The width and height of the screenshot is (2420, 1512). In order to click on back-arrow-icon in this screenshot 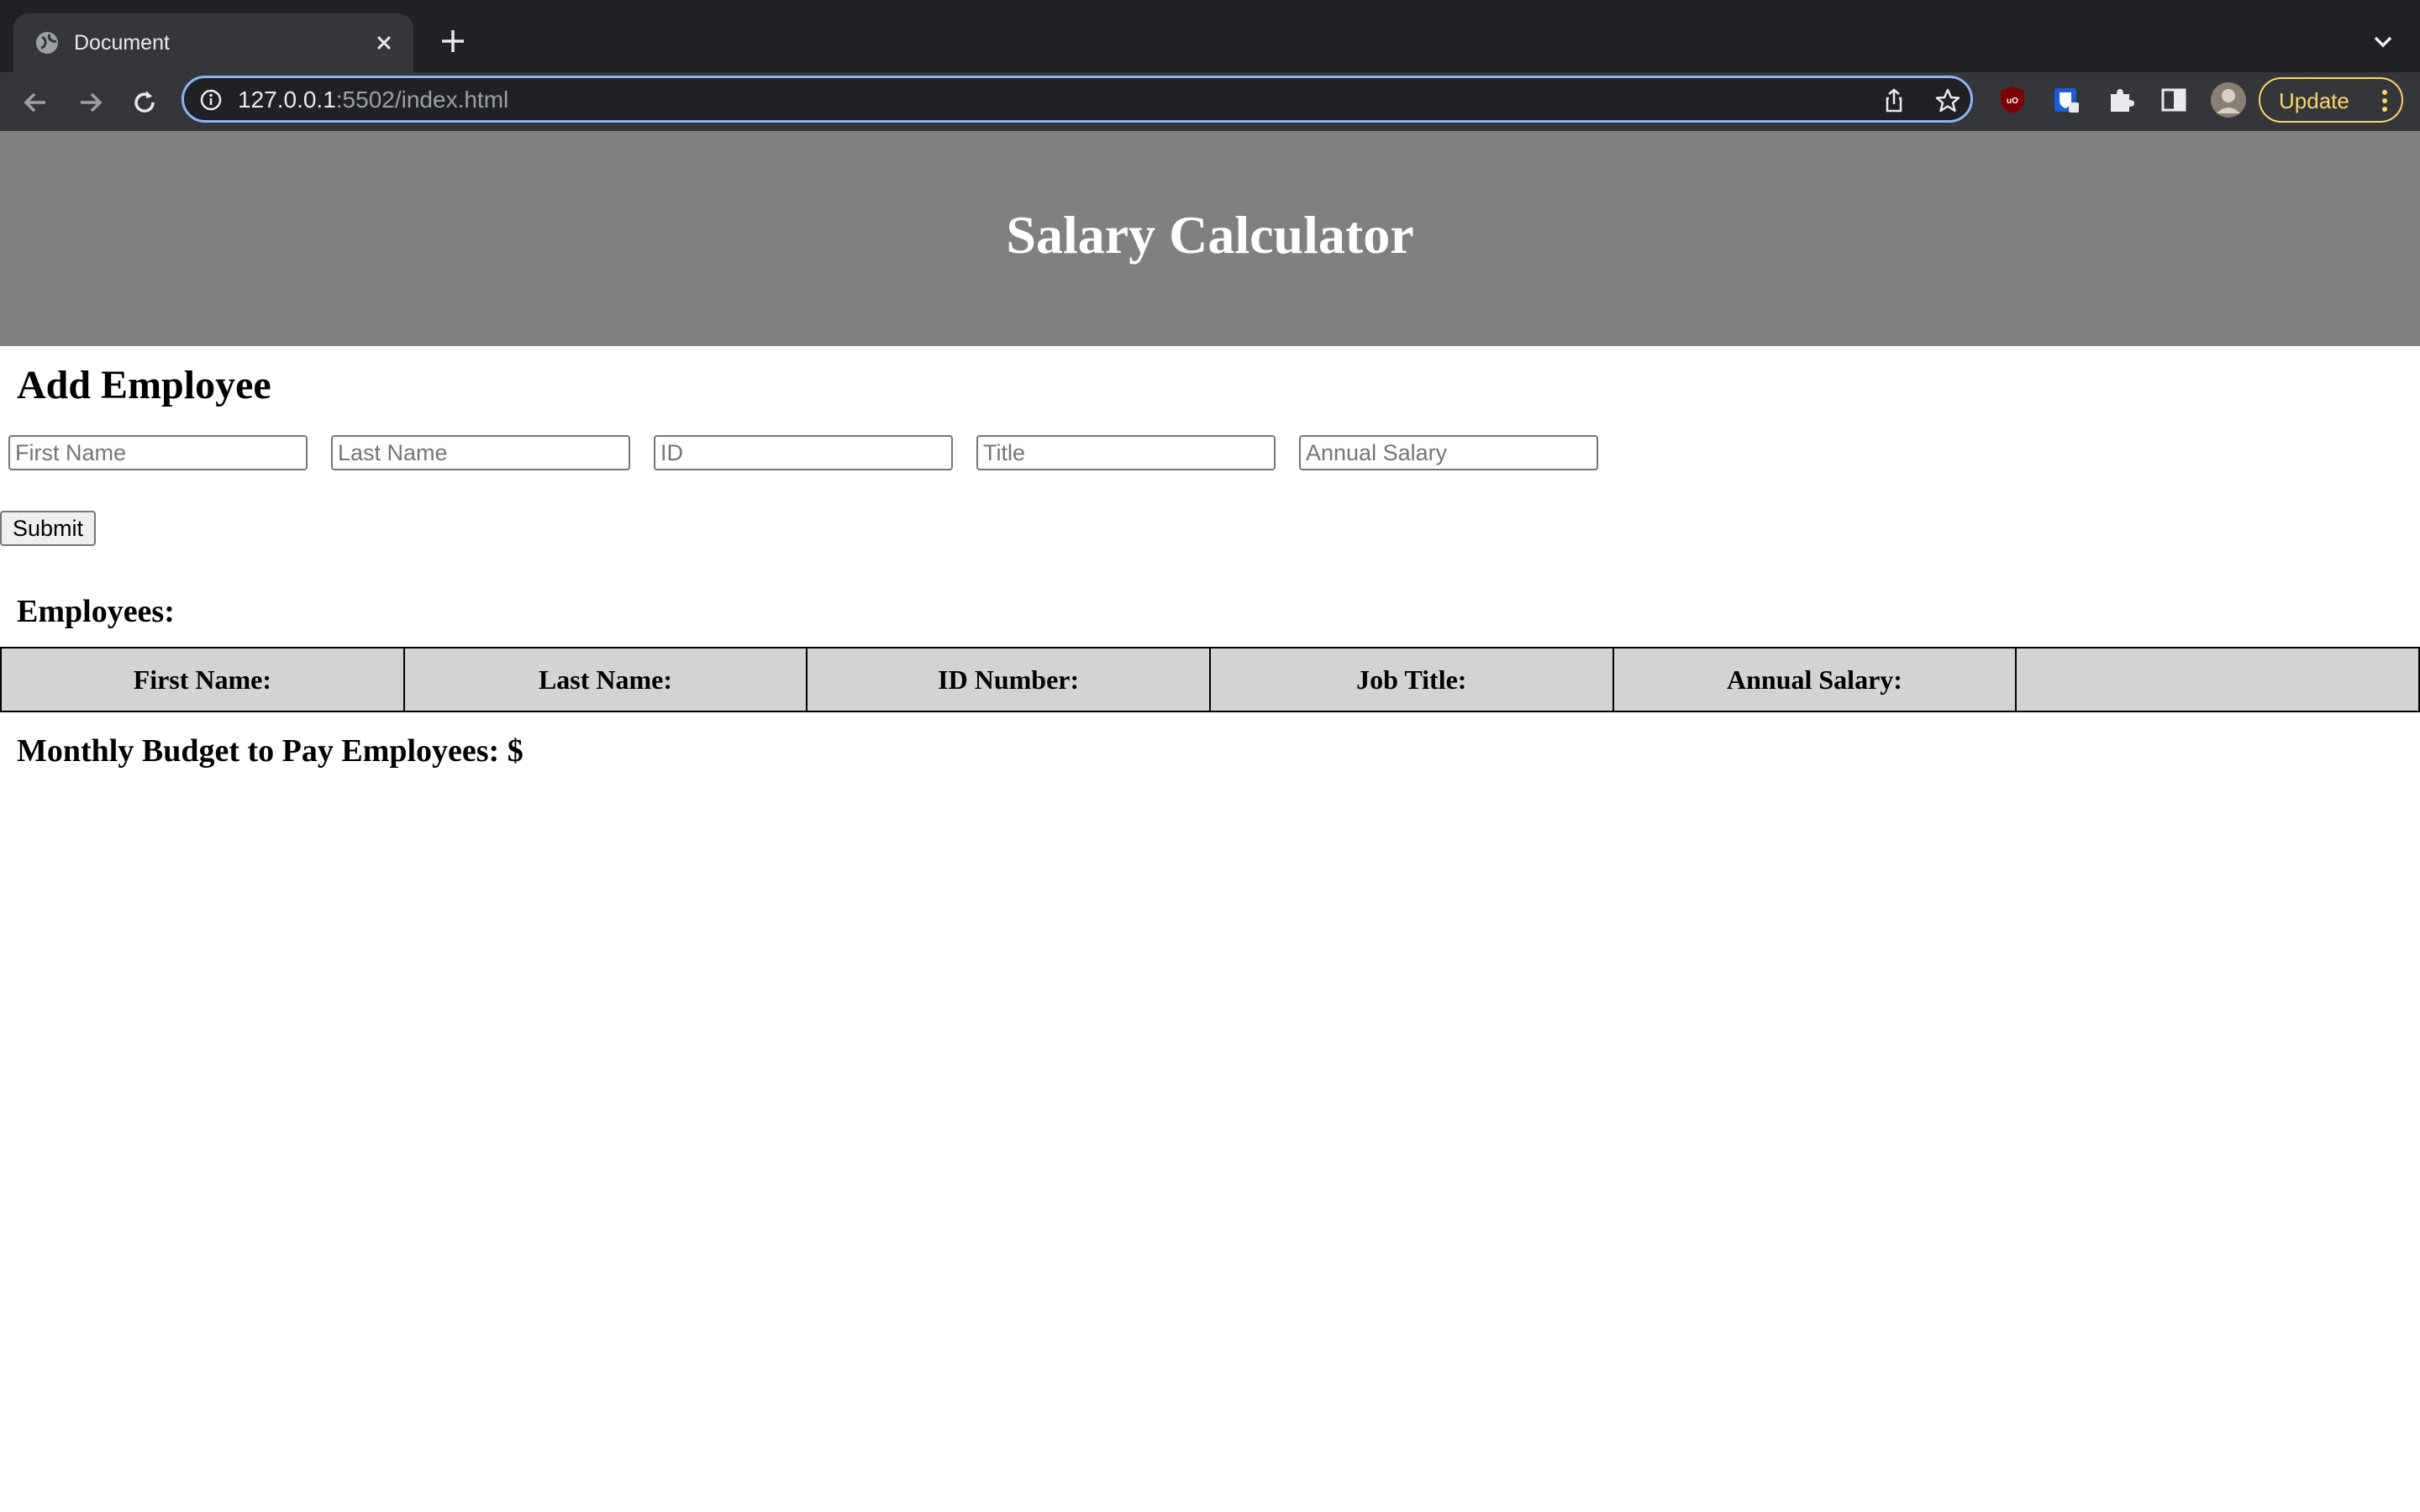, I will do `click(35, 102)`.